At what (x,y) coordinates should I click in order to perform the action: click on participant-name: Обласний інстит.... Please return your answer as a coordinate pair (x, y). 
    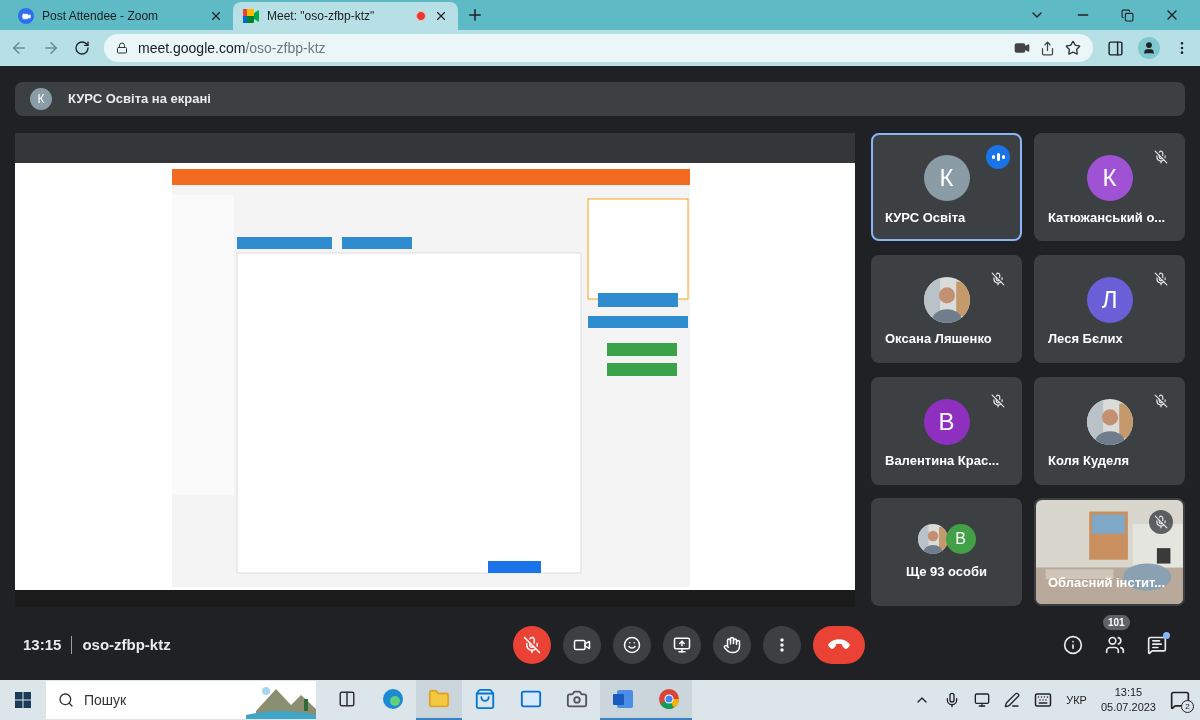
    Looking at the image, I should click on (1107, 582).